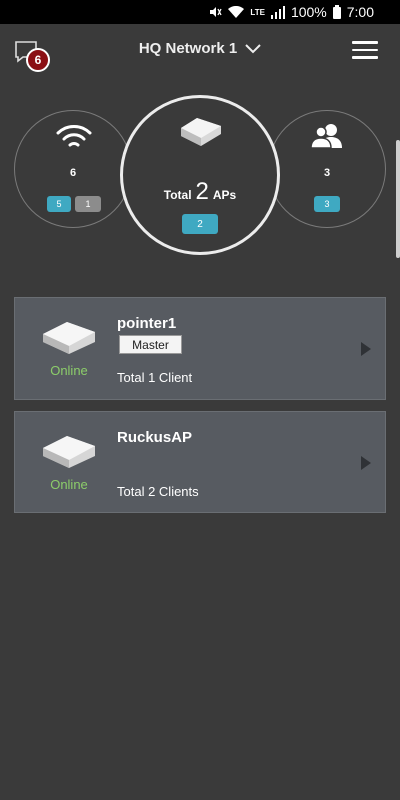 This screenshot has width=400, height=800. What do you see at coordinates (200, 462) in the screenshot?
I see `ap-list-item: Online RuckusAP Total 2 Clients` at bounding box center [200, 462].